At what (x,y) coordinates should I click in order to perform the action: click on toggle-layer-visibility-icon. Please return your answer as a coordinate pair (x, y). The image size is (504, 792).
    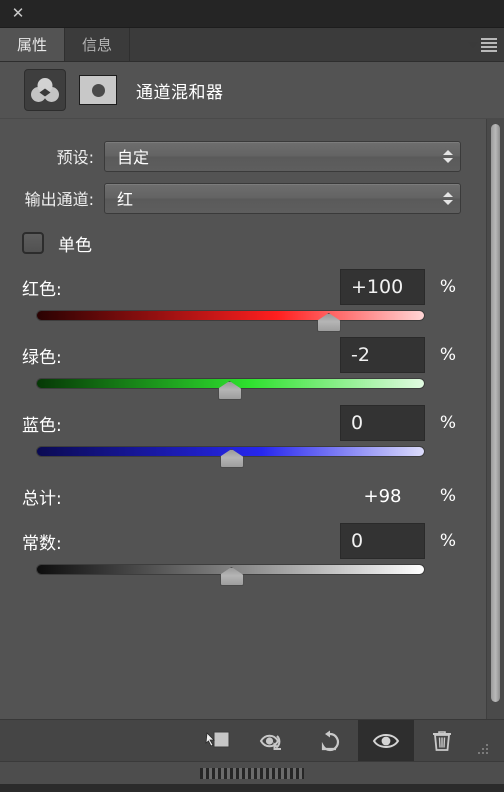
    Looking at the image, I should click on (386, 740).